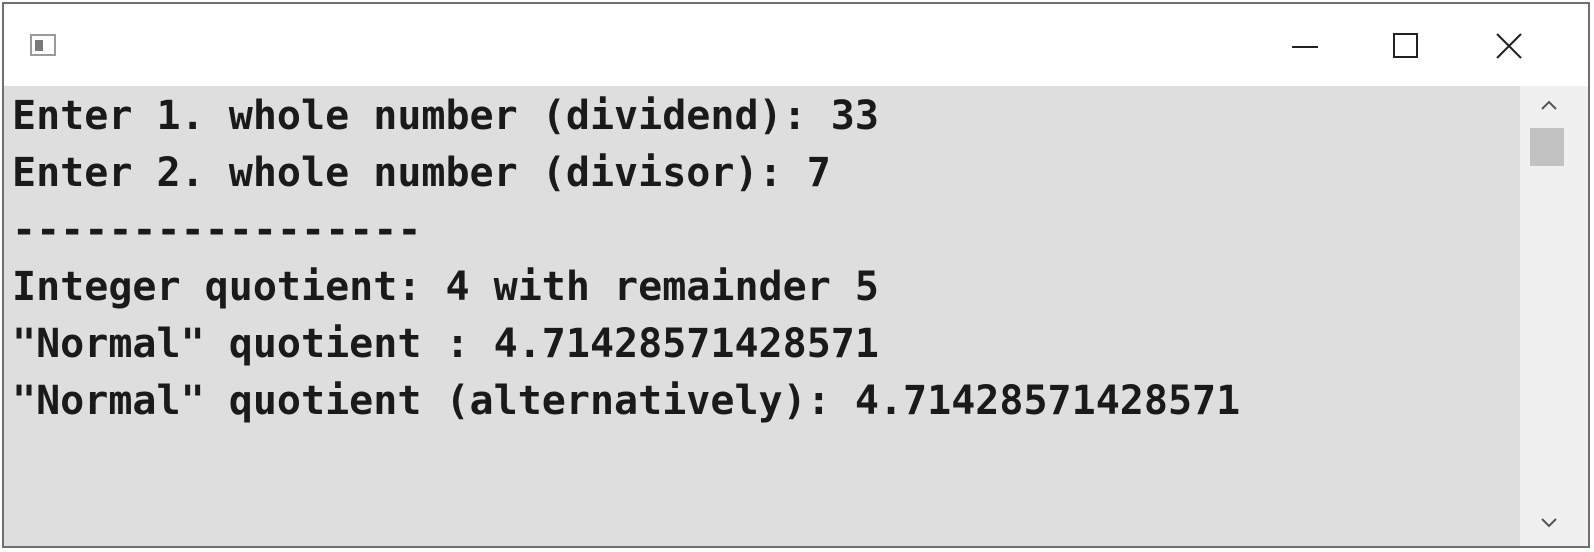 This screenshot has width=1594, height=552. What do you see at coordinates (1554, 316) in the screenshot?
I see `vertical-scrollbar` at bounding box center [1554, 316].